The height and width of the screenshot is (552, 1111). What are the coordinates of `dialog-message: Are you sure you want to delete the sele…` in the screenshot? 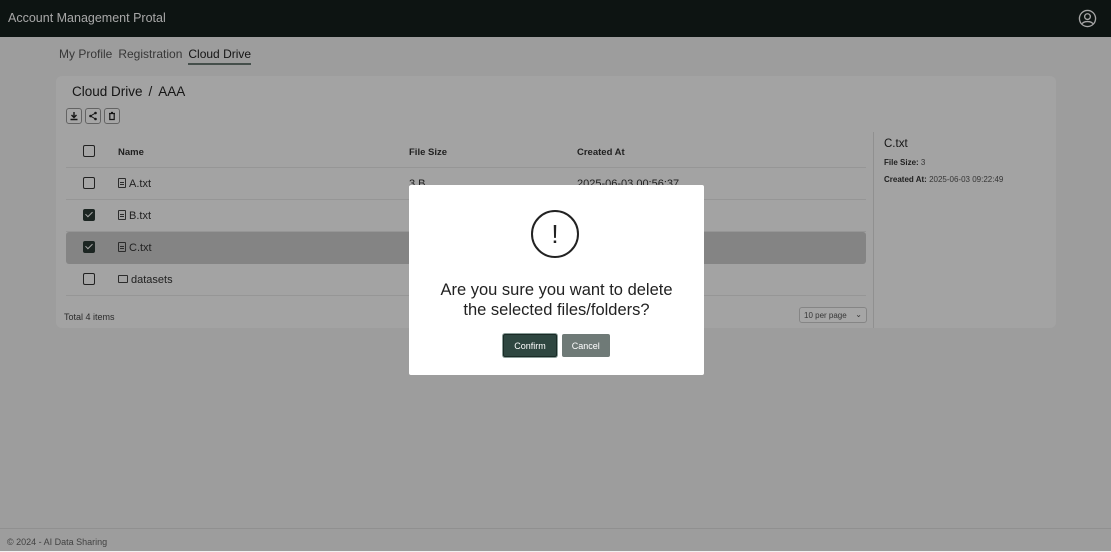 It's located at (556, 300).